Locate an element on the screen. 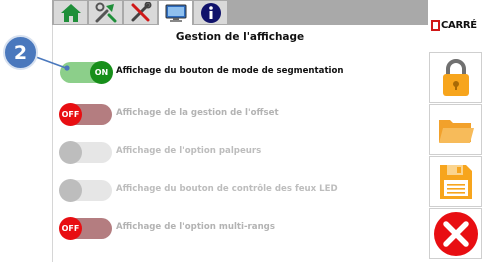 This screenshot has width=482, height=262. floppy-disk-icon is located at coordinates (455, 181).